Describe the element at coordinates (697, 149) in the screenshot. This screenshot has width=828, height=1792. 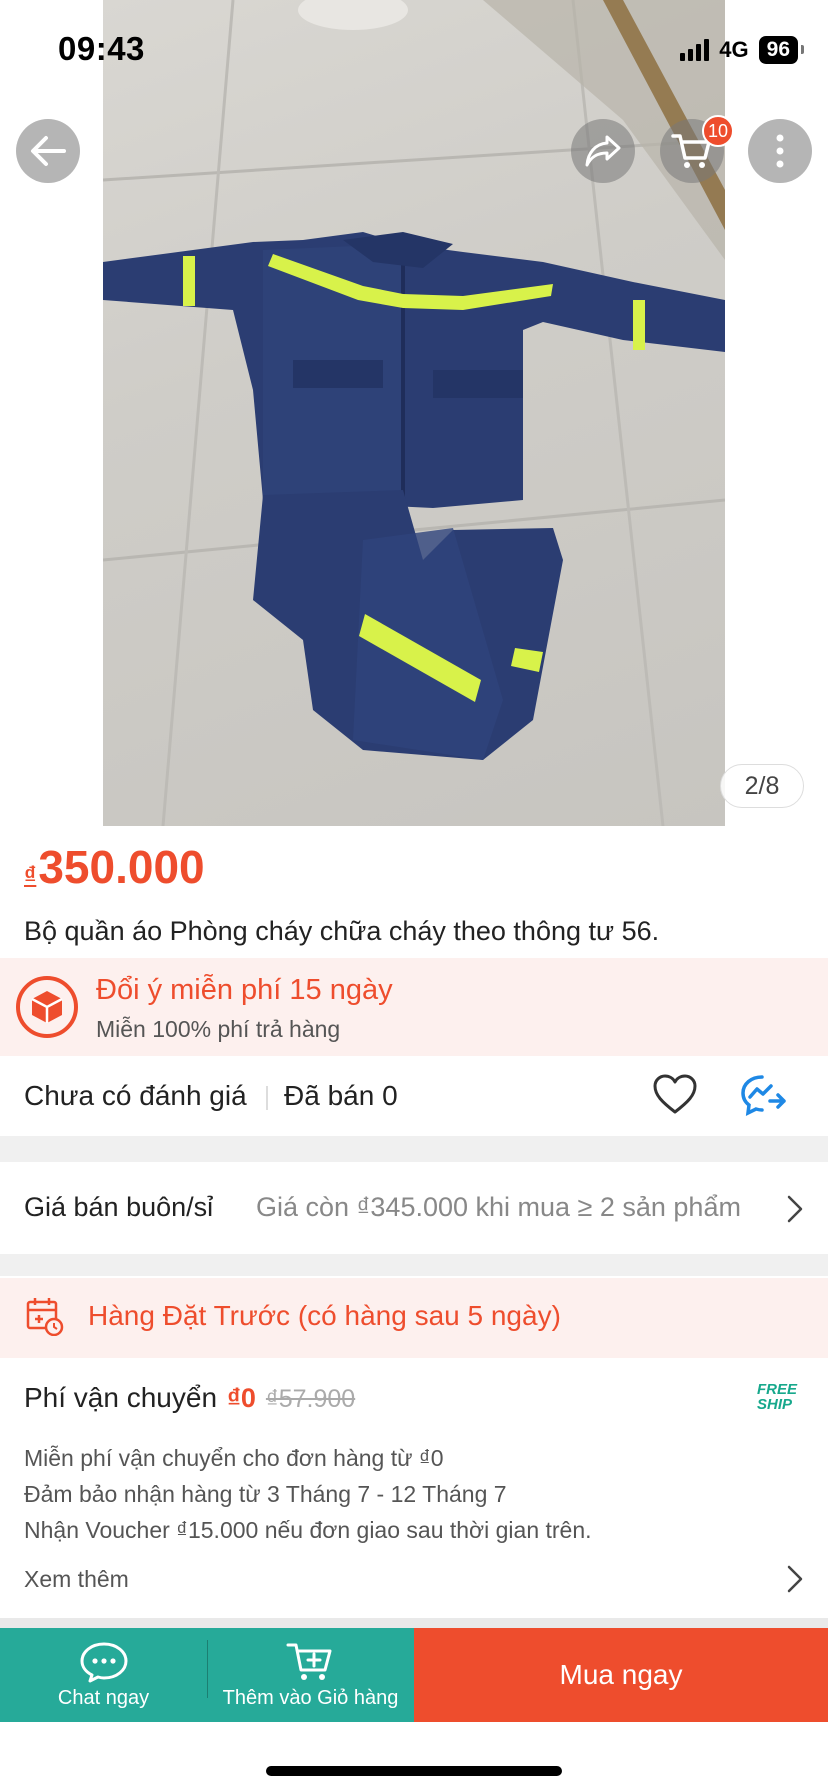
I see `cart-button: 10` at that location.